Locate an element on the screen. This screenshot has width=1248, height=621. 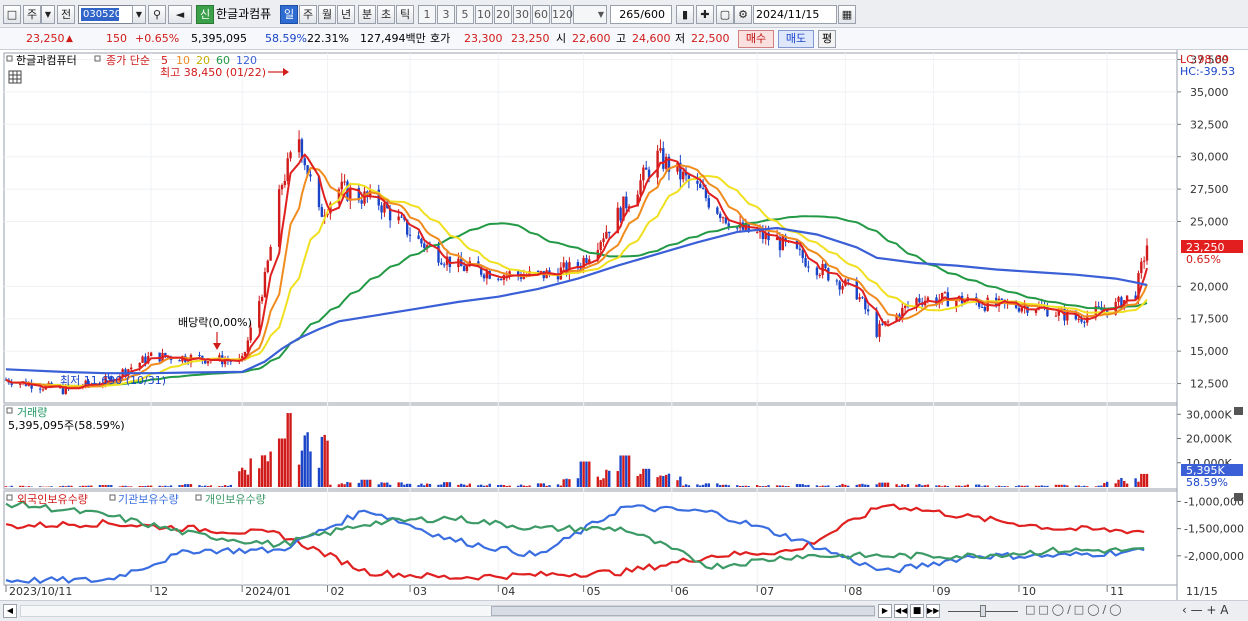
minute-option-3: 3 is located at coordinates (446, 14).